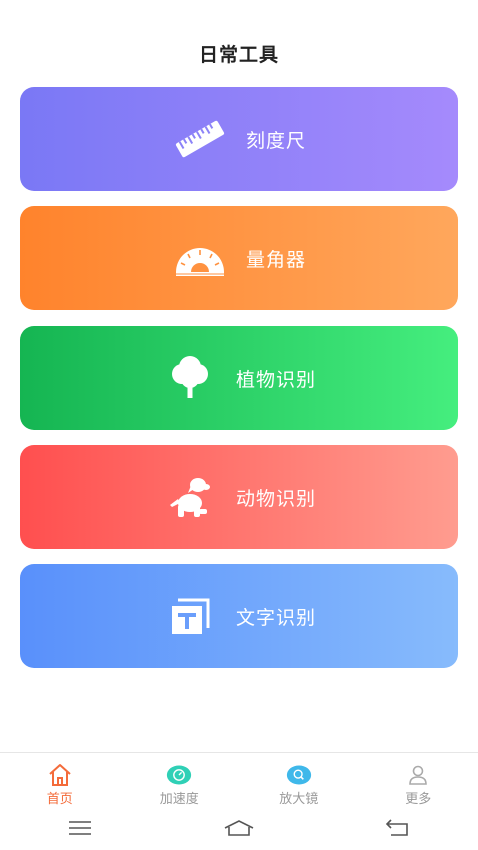 This screenshot has height=850, width=478. I want to click on home-nav-icon, so click(239, 830).